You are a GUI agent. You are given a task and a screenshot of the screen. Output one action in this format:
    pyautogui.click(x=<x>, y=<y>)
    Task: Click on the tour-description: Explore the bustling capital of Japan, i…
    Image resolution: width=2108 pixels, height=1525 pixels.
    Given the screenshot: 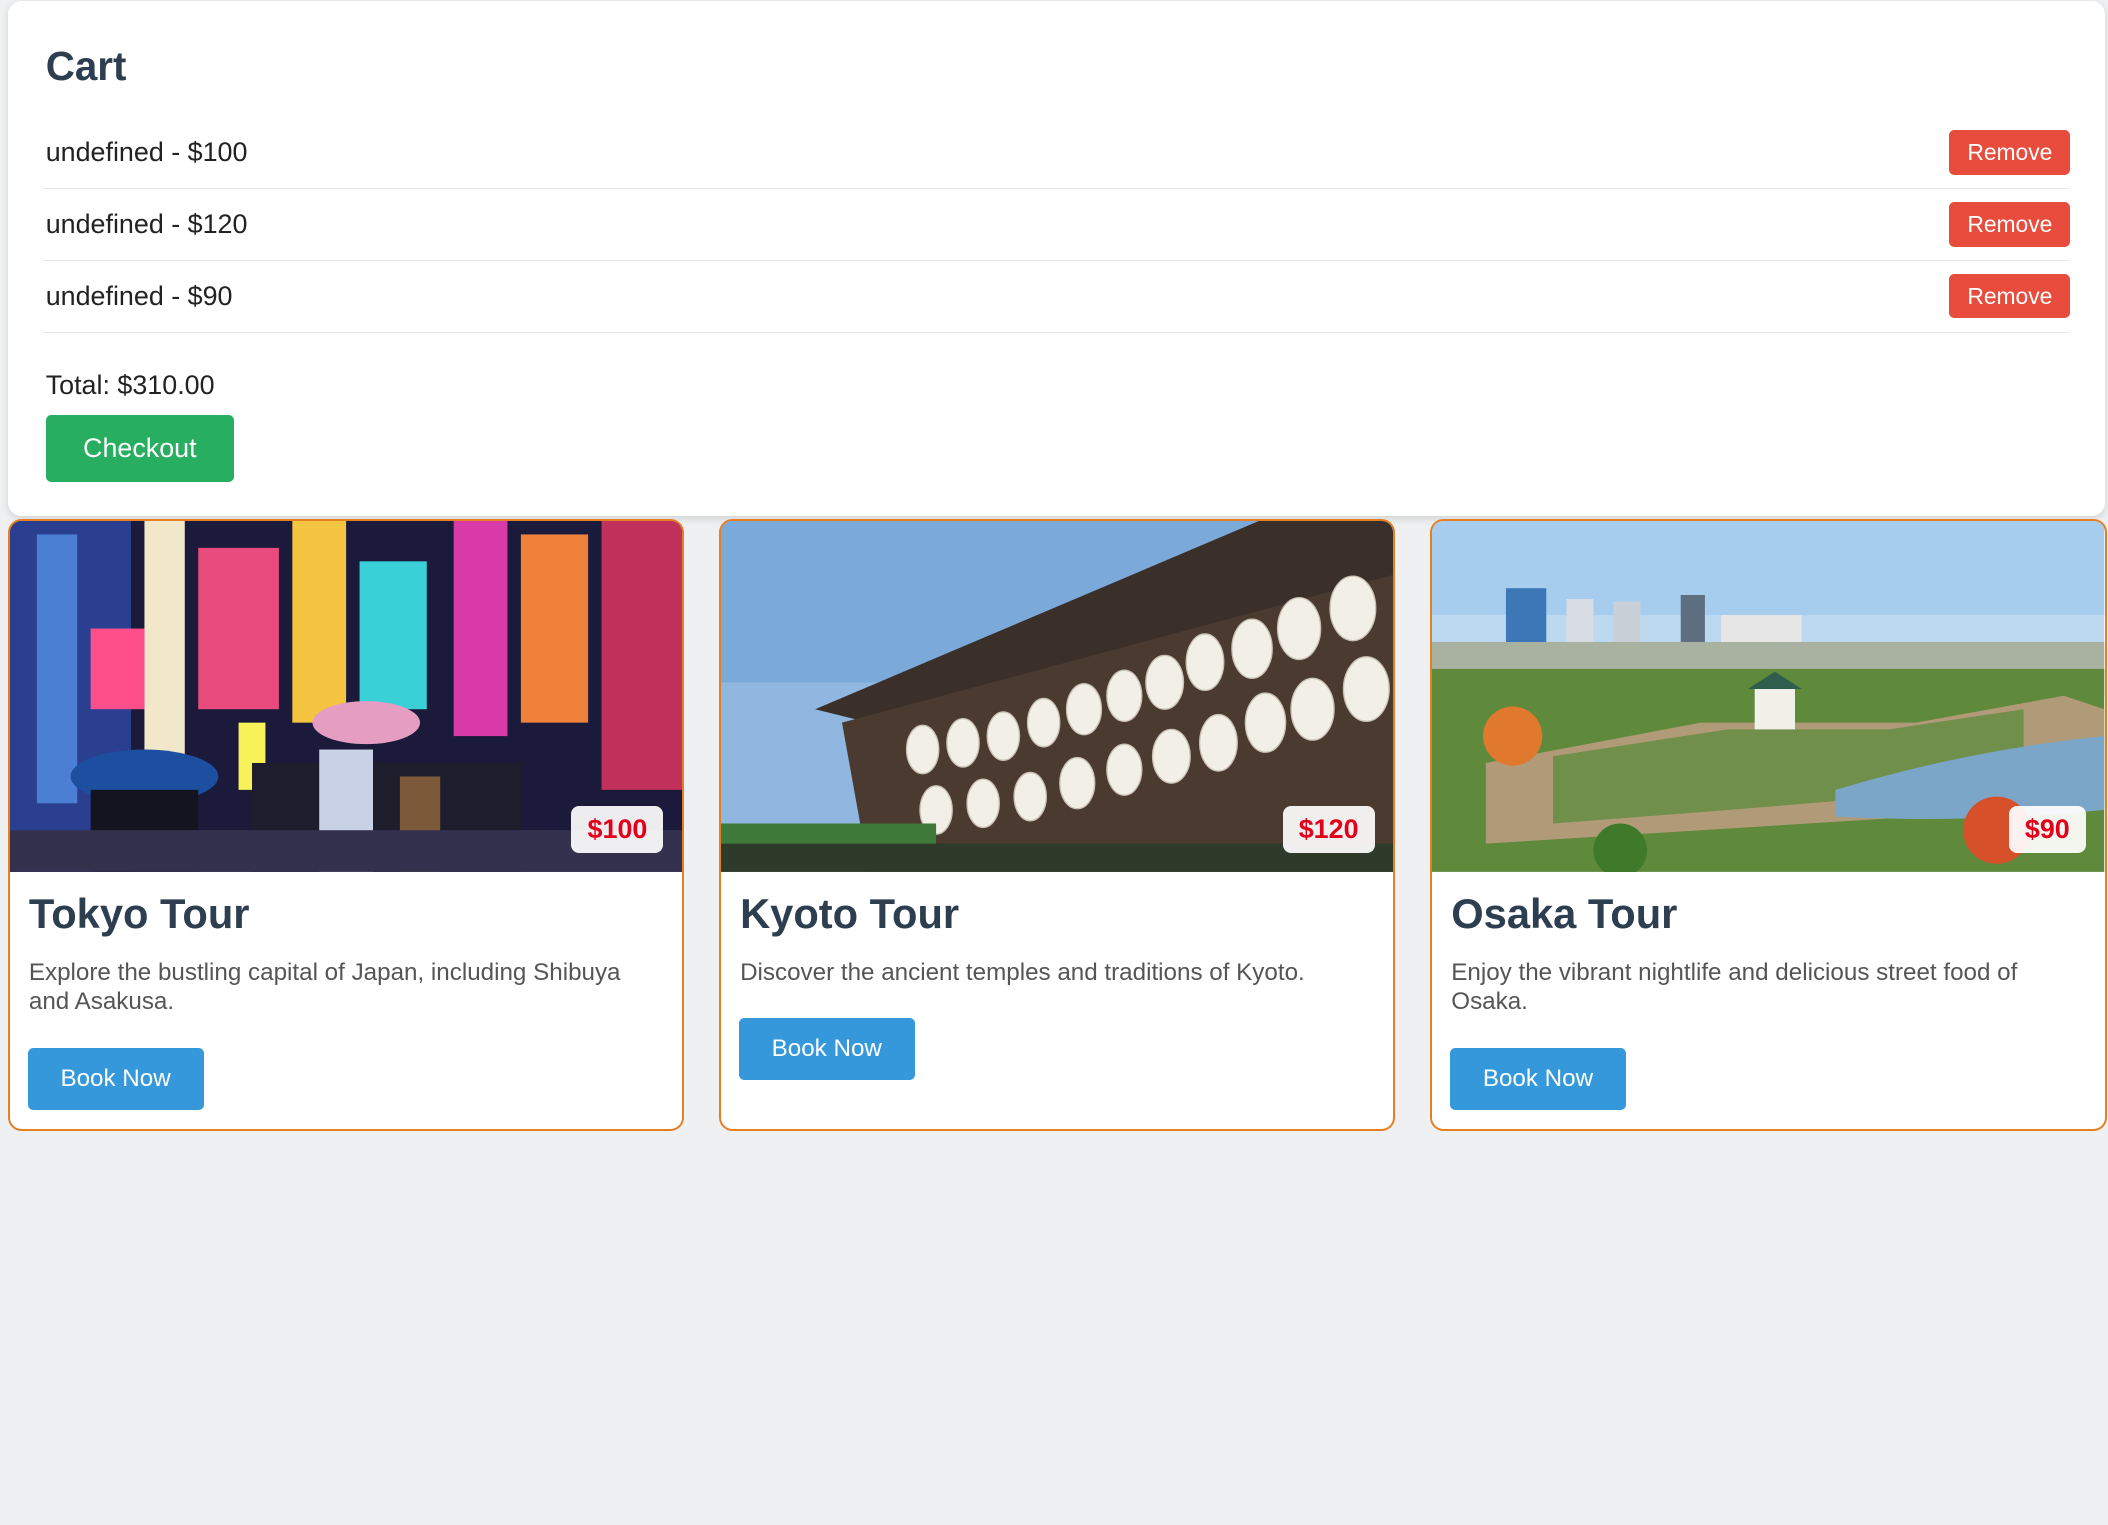 What is the action you would take?
    pyautogui.click(x=324, y=987)
    